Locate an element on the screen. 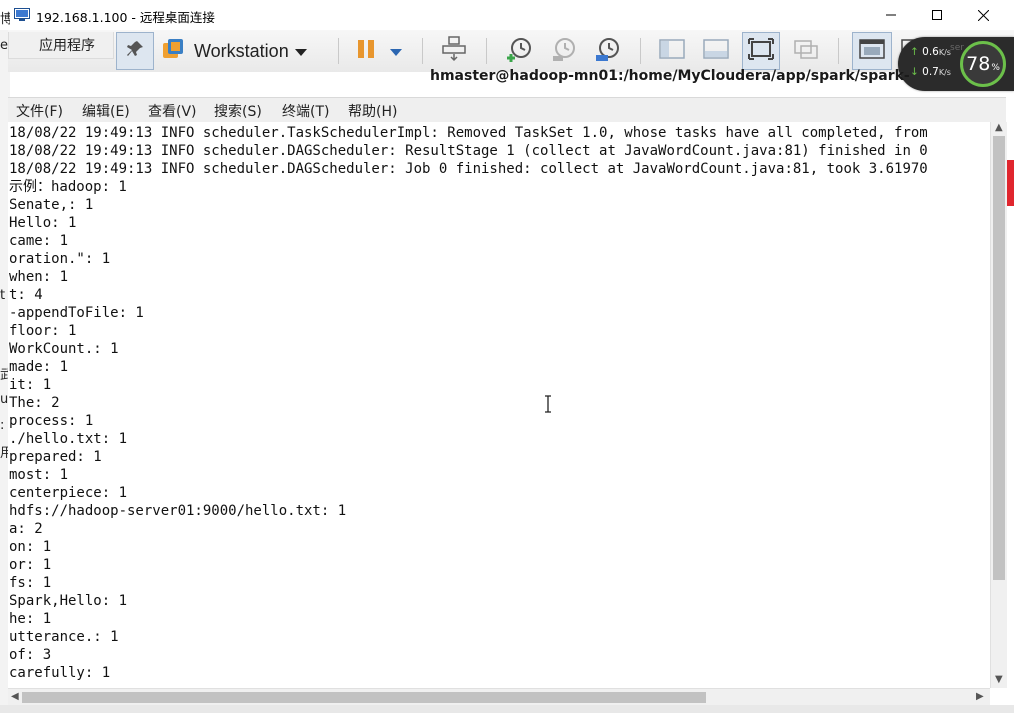  scroll-down-icon: ▼ is located at coordinates (999, 679).